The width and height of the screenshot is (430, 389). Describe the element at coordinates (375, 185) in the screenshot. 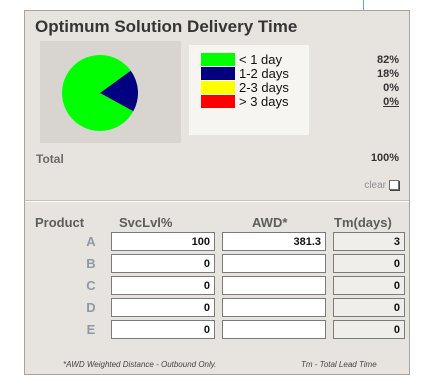

I see `clear-label: clear` at that location.